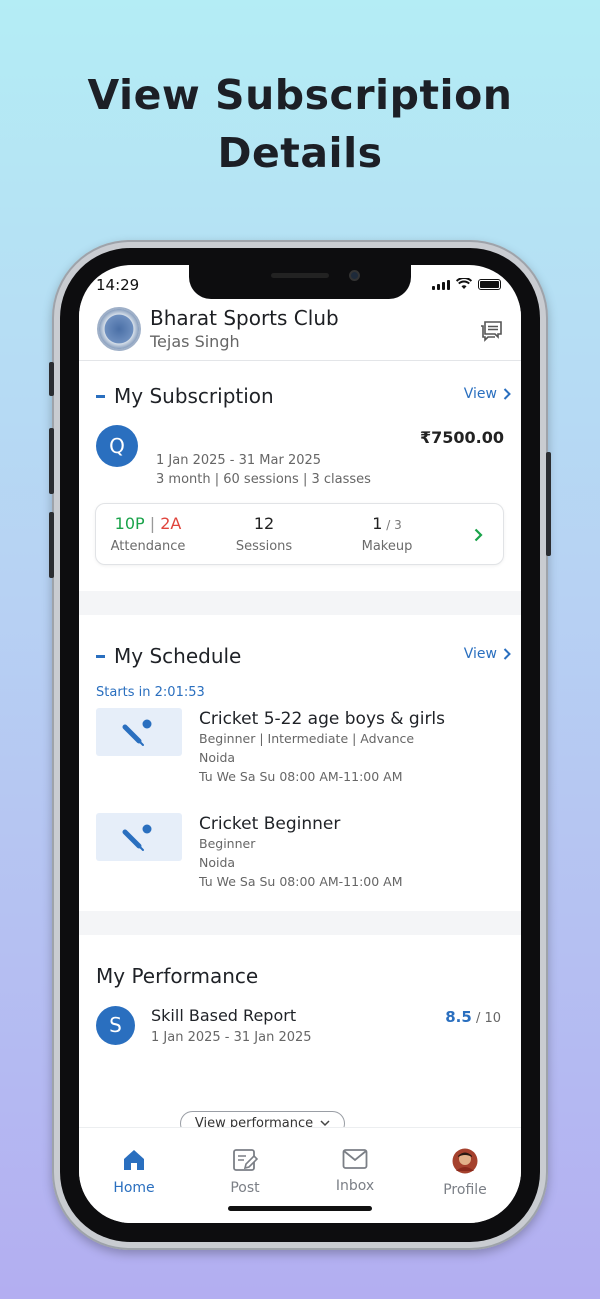 The image size is (600, 1299). I want to click on tab-profile-label: Profile, so click(465, 1190).